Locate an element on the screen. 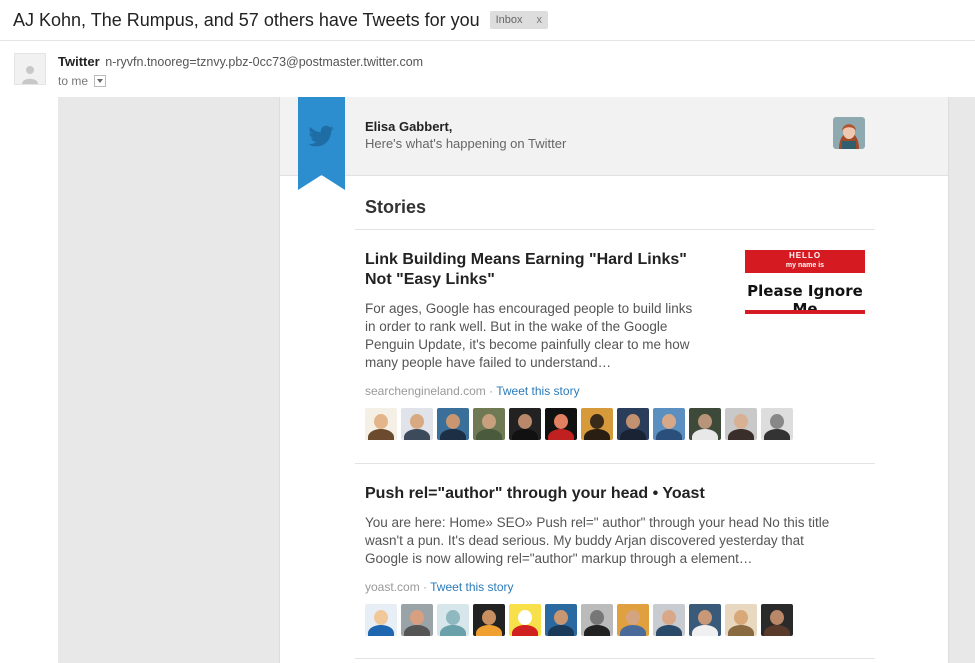 The height and width of the screenshot is (663, 975). section-title: Stories is located at coordinates (396, 207).